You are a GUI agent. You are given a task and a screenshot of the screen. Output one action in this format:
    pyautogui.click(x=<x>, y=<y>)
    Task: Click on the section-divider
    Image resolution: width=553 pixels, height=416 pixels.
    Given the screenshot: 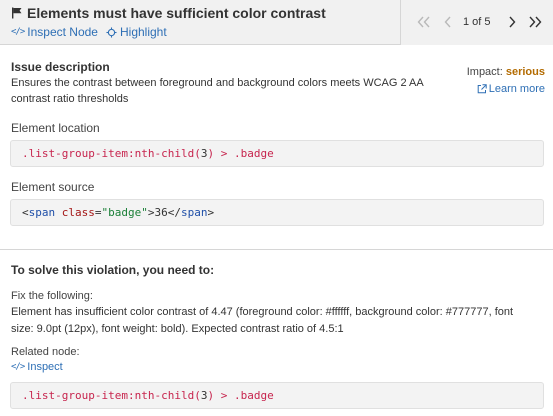 What is the action you would take?
    pyautogui.click(x=276, y=249)
    